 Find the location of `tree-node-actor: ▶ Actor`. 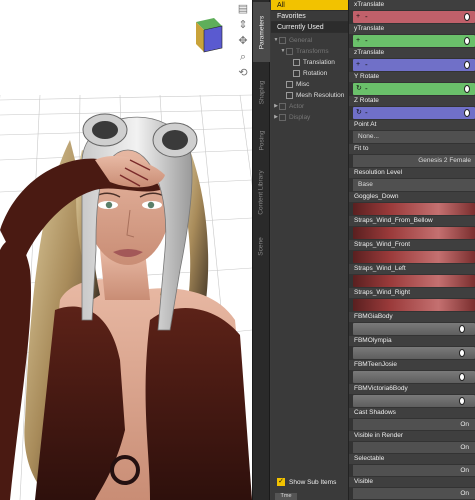

tree-node-actor: ▶ Actor is located at coordinates (309, 106).